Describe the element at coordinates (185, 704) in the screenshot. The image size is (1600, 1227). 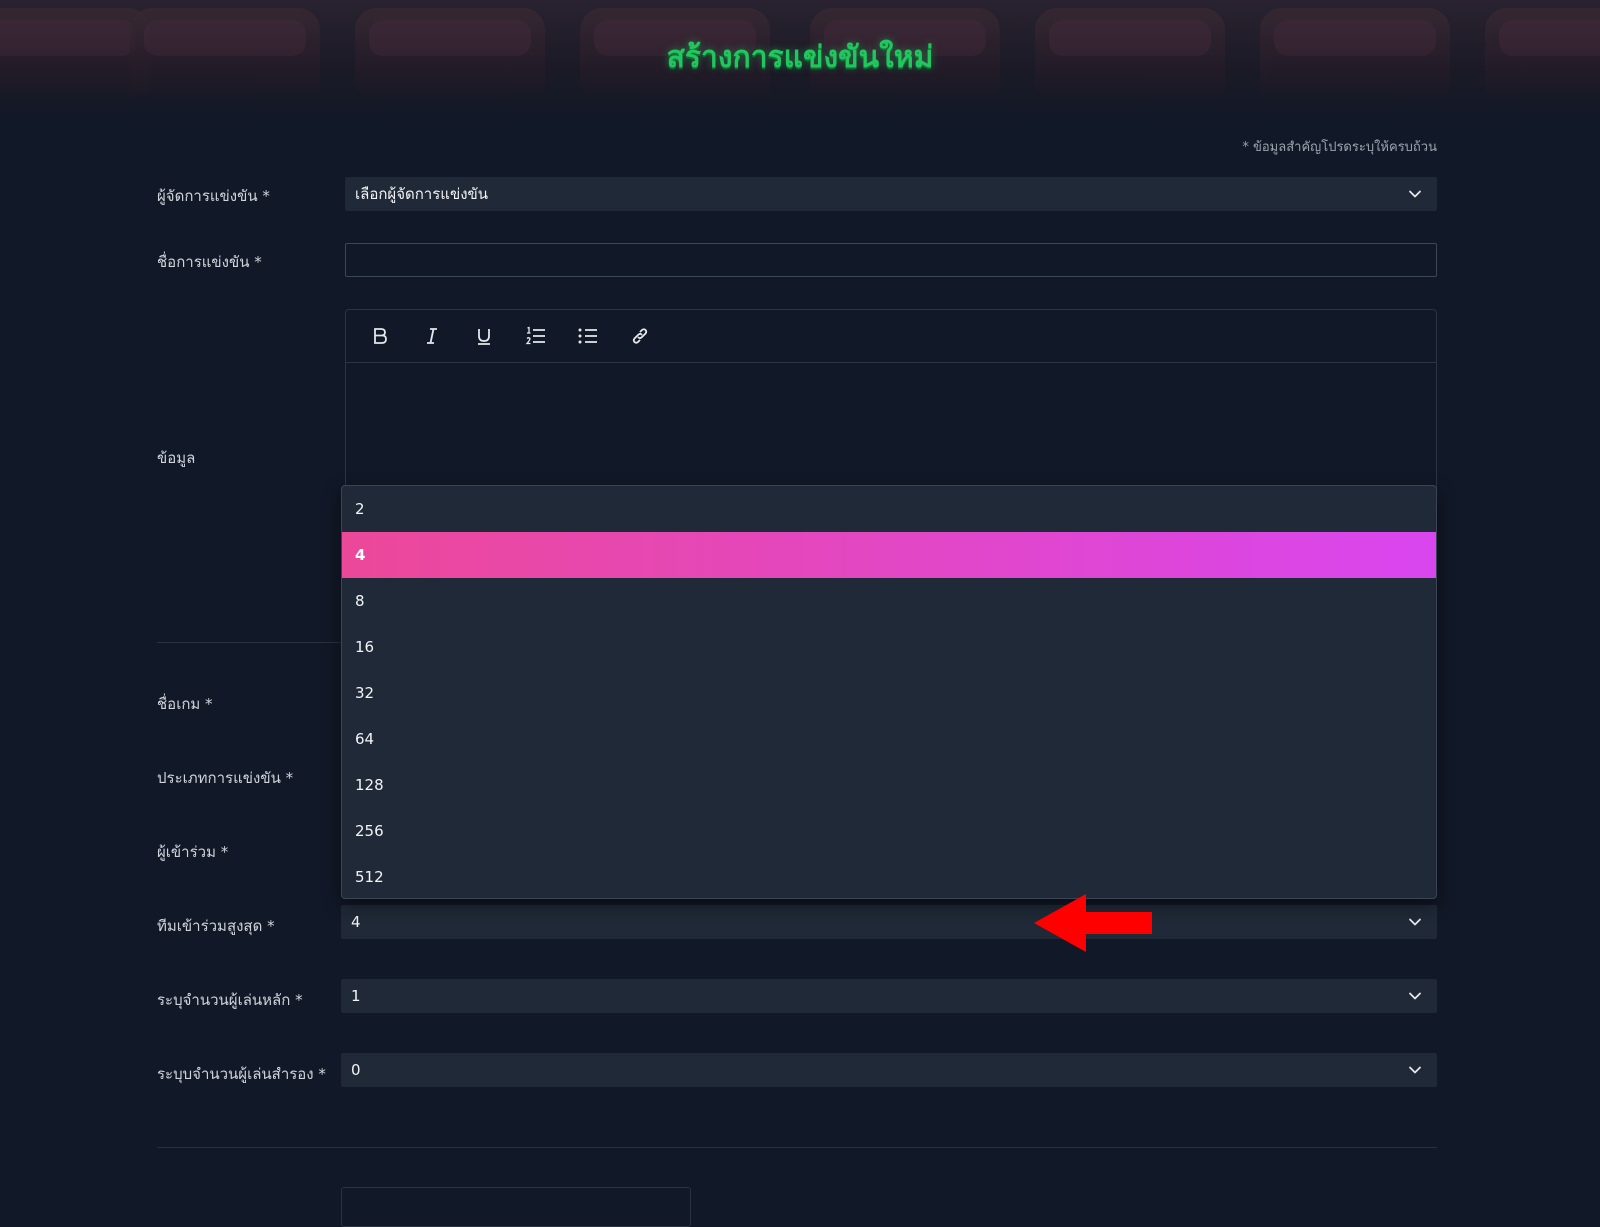
I see `game-name-label: ชื่อเกม *` at that location.